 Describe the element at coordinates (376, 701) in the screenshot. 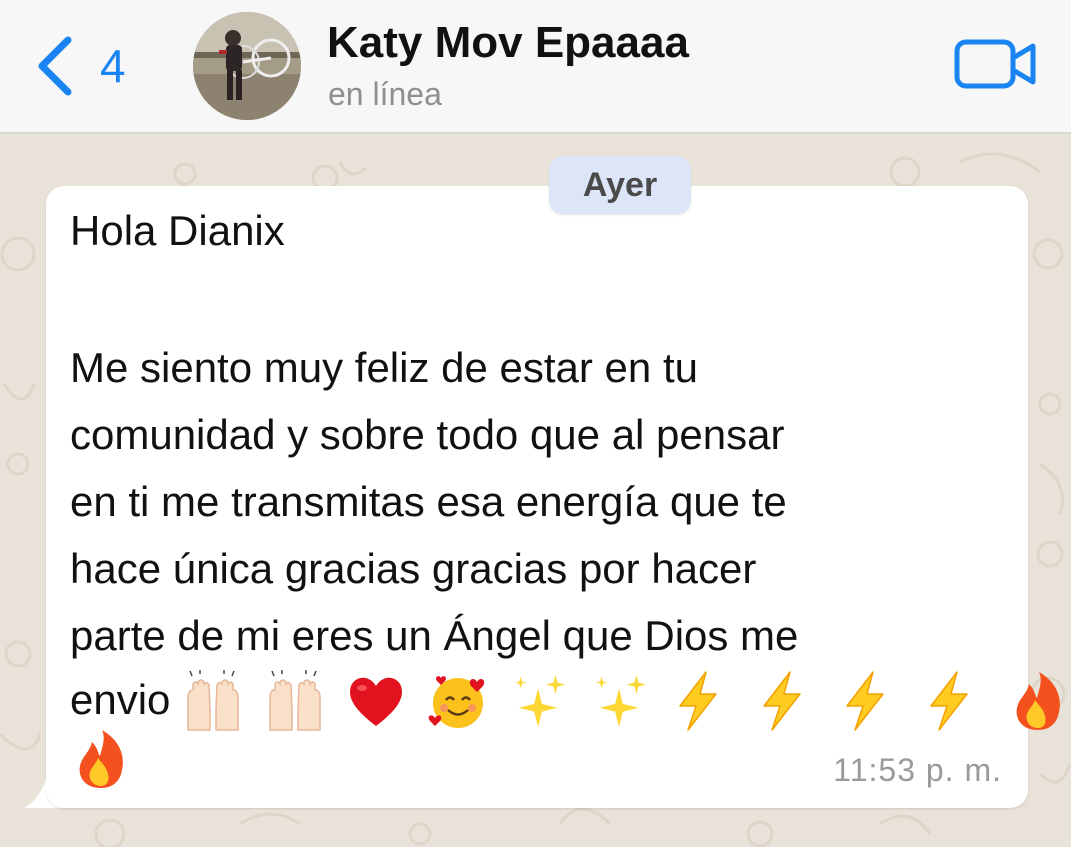

I see `red-heart-icon` at that location.